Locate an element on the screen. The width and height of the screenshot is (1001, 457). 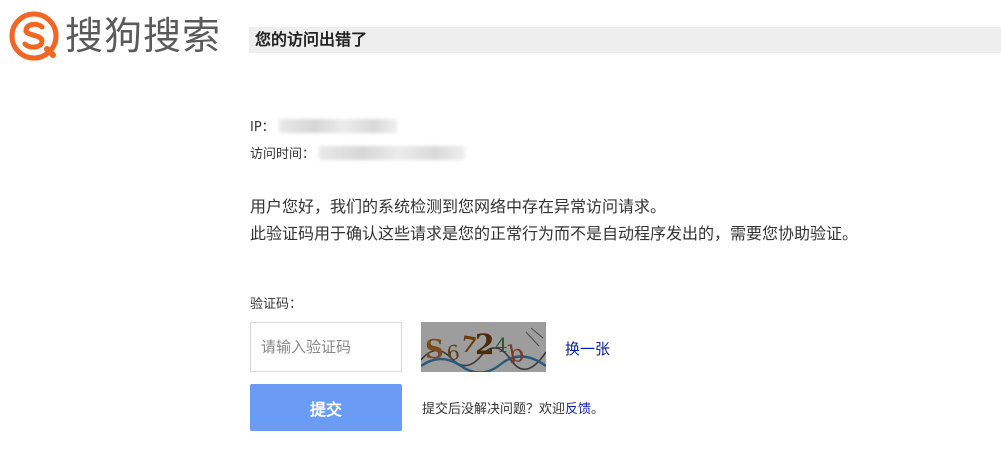
help-prefix: 提交后没解决问题？欢迎 is located at coordinates (494, 409).